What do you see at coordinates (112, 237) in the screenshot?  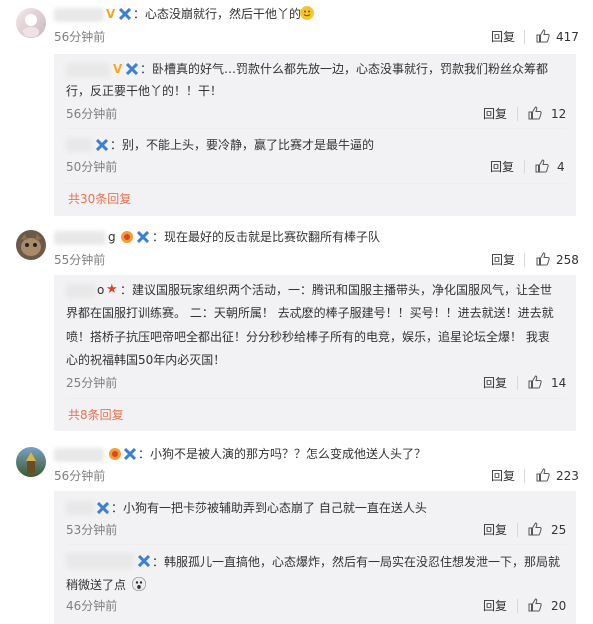 I see `username-tail: g` at bounding box center [112, 237].